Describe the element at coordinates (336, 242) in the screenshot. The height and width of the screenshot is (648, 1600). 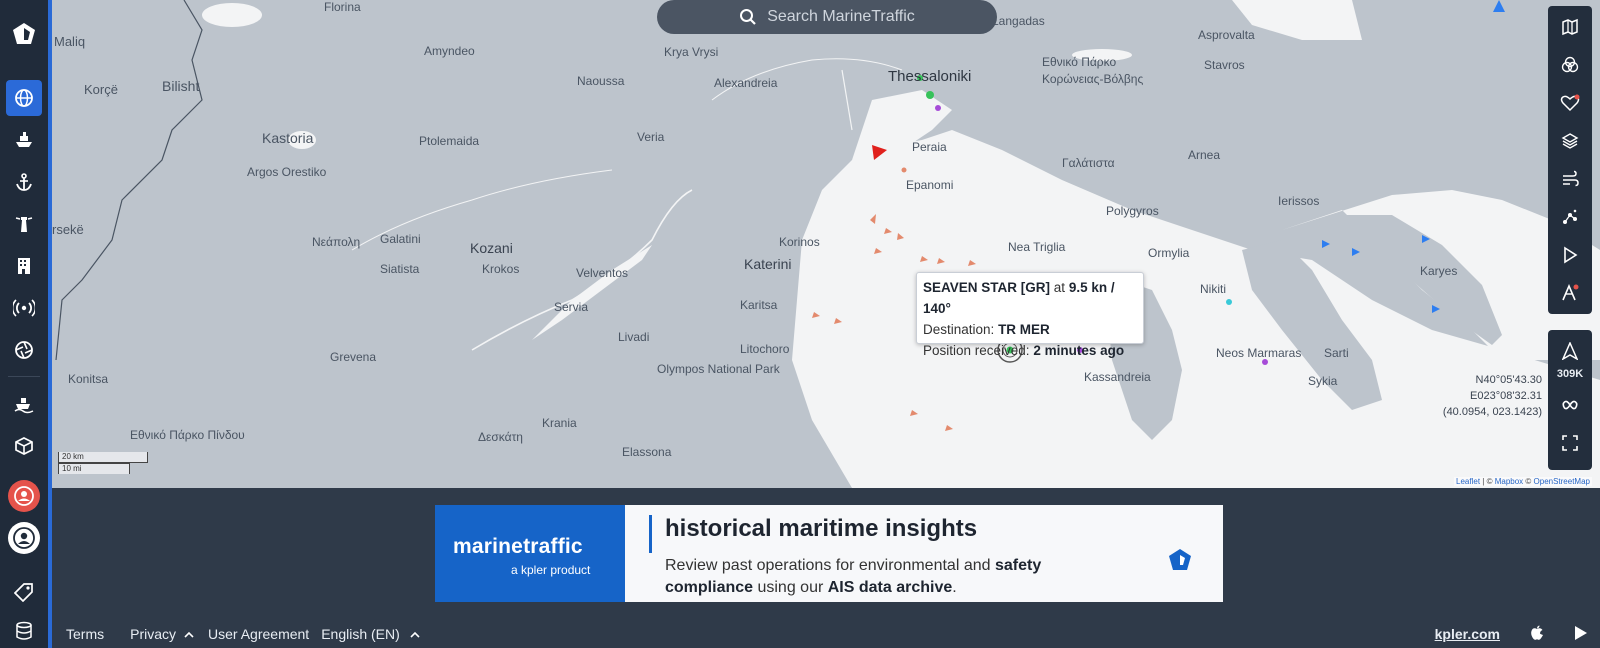
I see `map-label-neapoli: Νεάπολη` at that location.